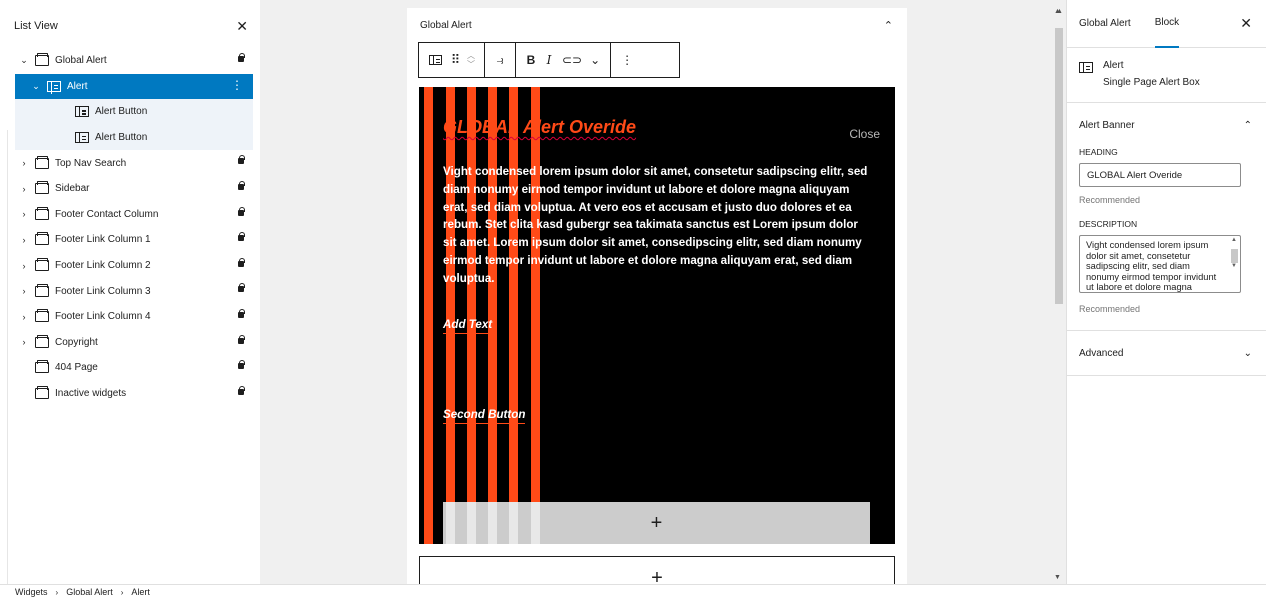 The width and height of the screenshot is (1266, 599). I want to click on panel-advanced: Advanced ⌄, so click(1166, 353).